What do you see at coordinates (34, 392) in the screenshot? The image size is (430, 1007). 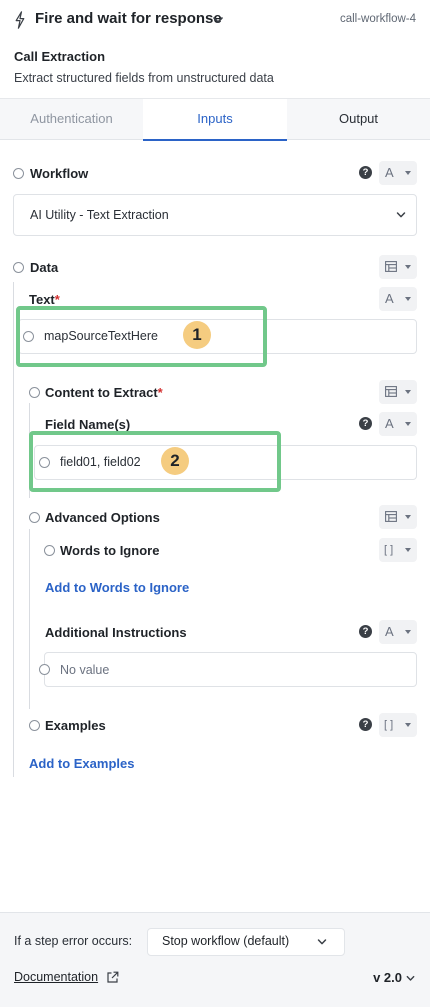 I see `content-to-extract-radio` at bounding box center [34, 392].